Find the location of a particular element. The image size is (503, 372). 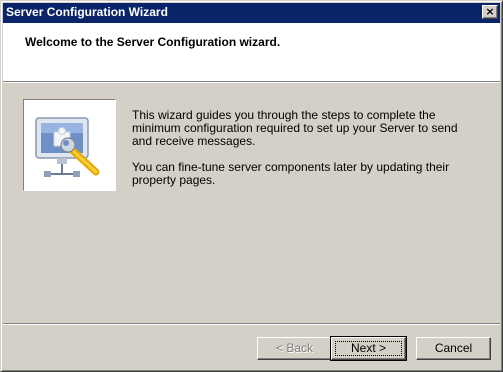

close-icon: × is located at coordinates (490, 11).